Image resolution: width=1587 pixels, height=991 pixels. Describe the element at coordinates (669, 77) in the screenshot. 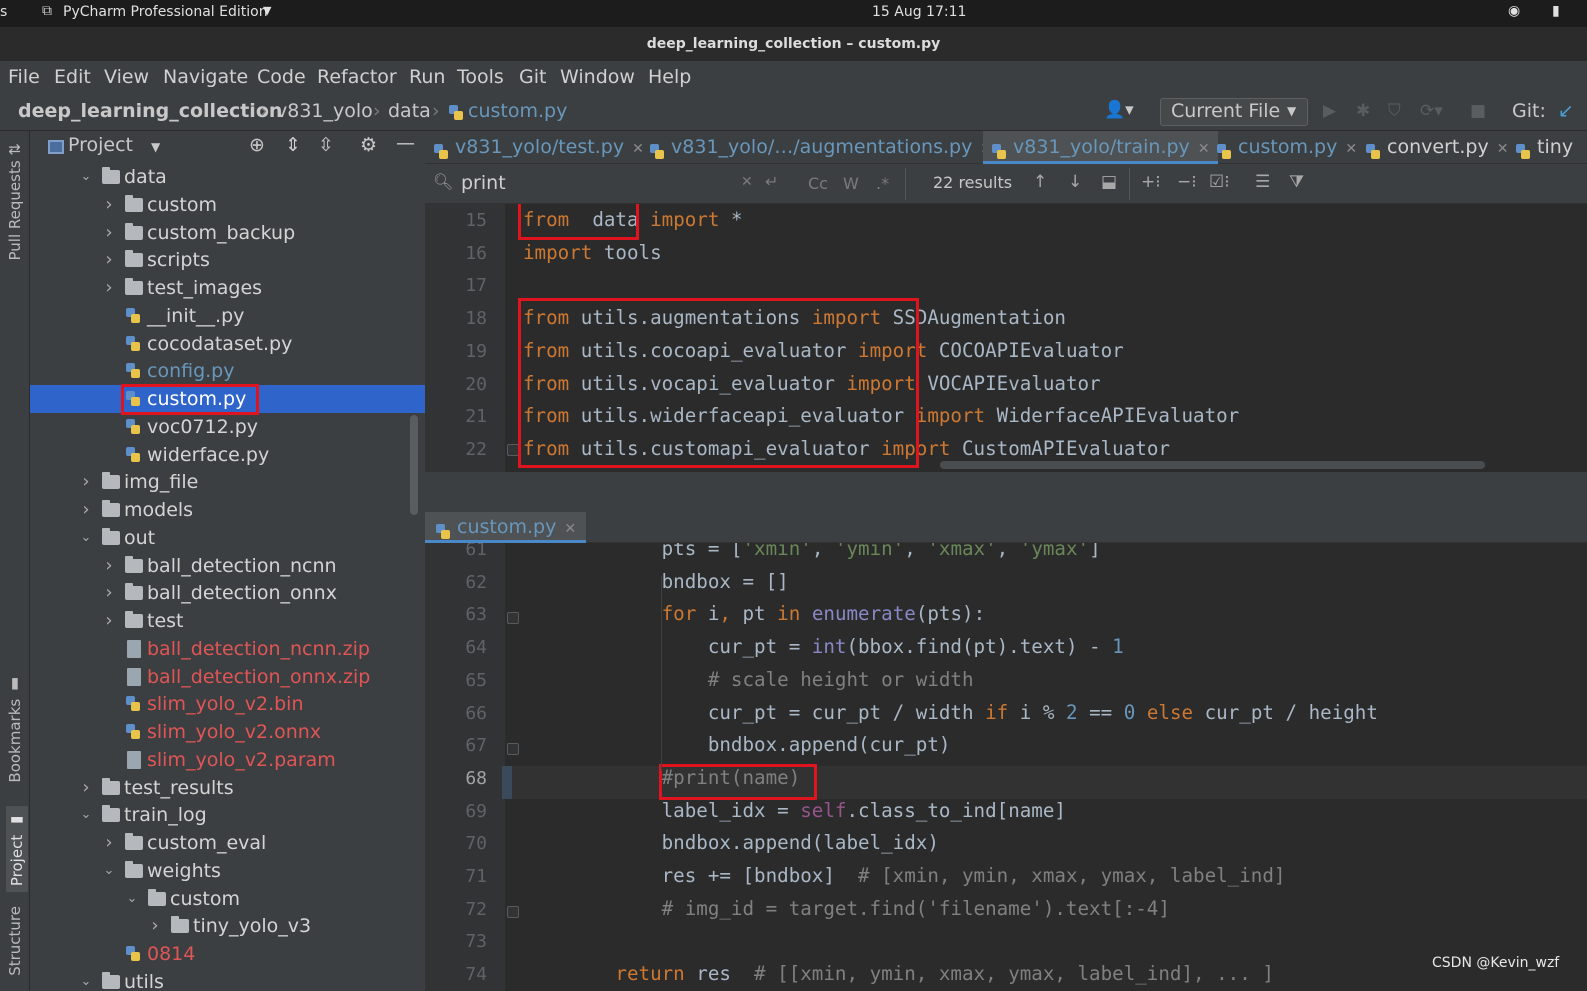

I see `menu-help: Help` at that location.